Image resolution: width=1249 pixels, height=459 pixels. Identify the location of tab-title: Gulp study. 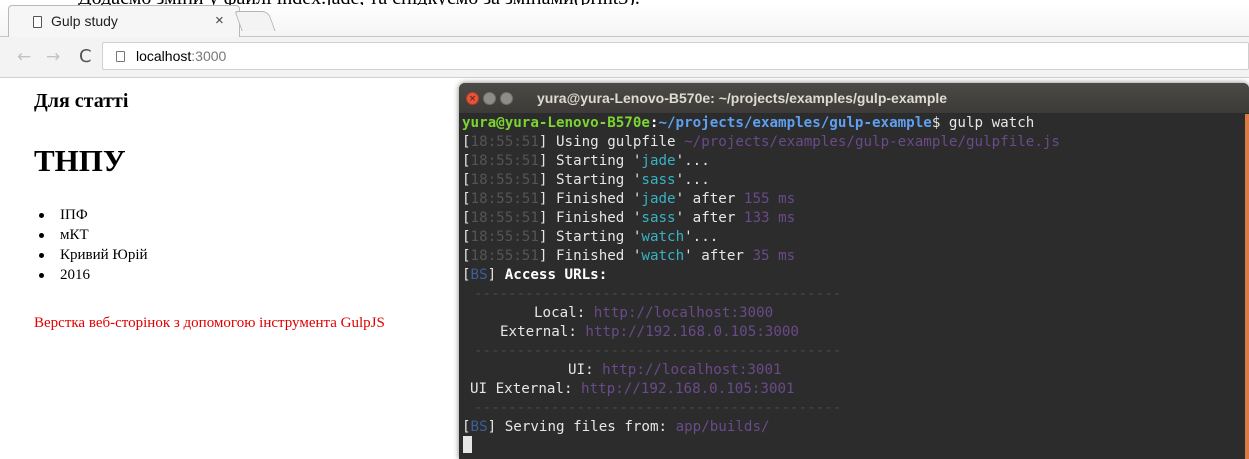
(84, 21).